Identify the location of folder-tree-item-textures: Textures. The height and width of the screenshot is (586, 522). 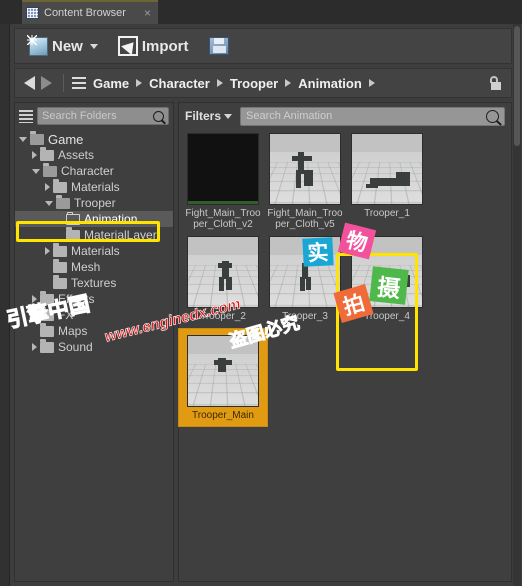
(94, 282).